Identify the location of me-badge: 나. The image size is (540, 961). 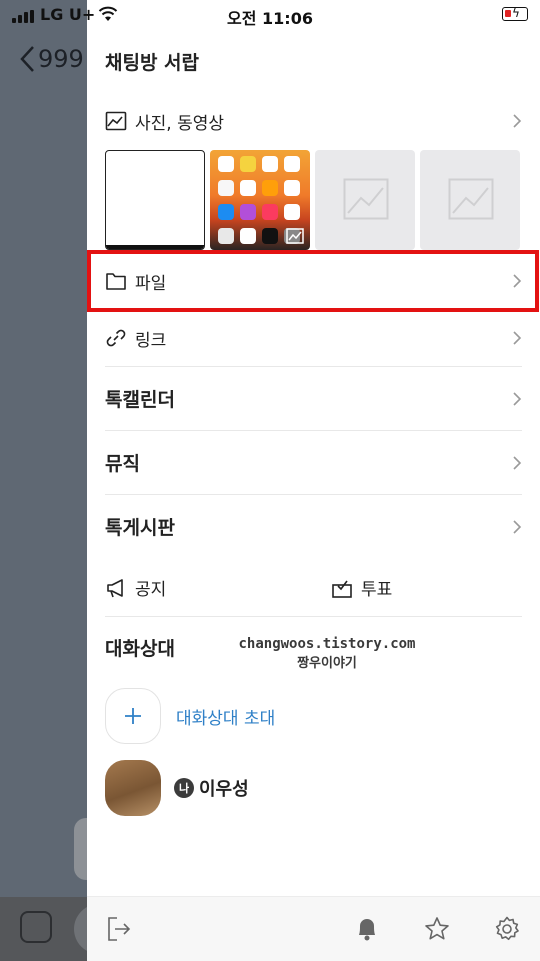
(184, 788).